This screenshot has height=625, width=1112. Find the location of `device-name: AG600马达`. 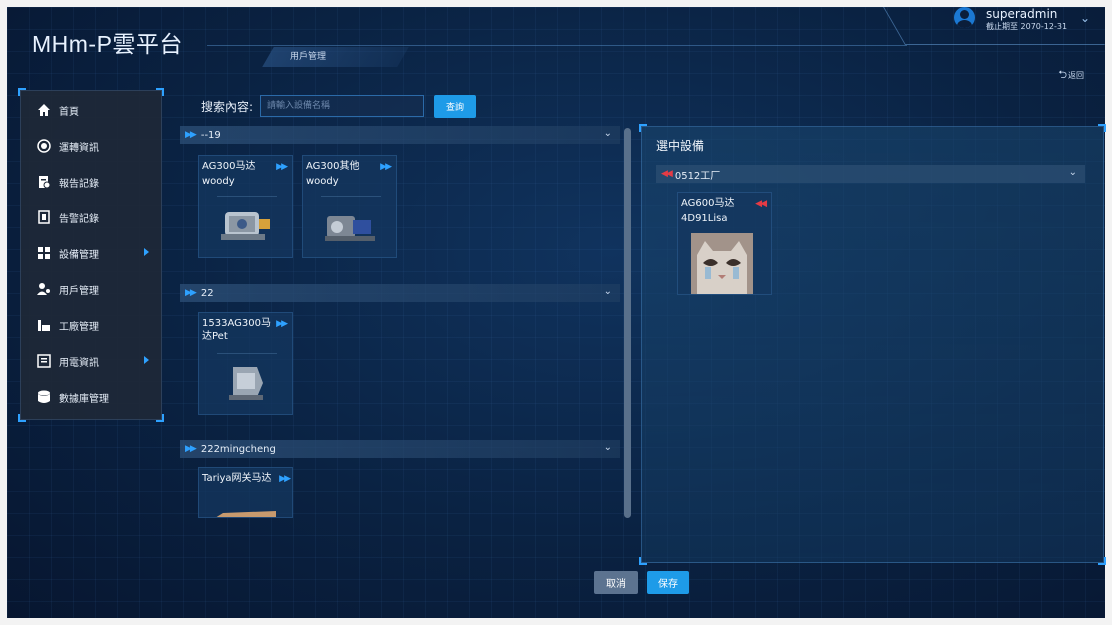

device-name: AG600马达 is located at coordinates (708, 203).